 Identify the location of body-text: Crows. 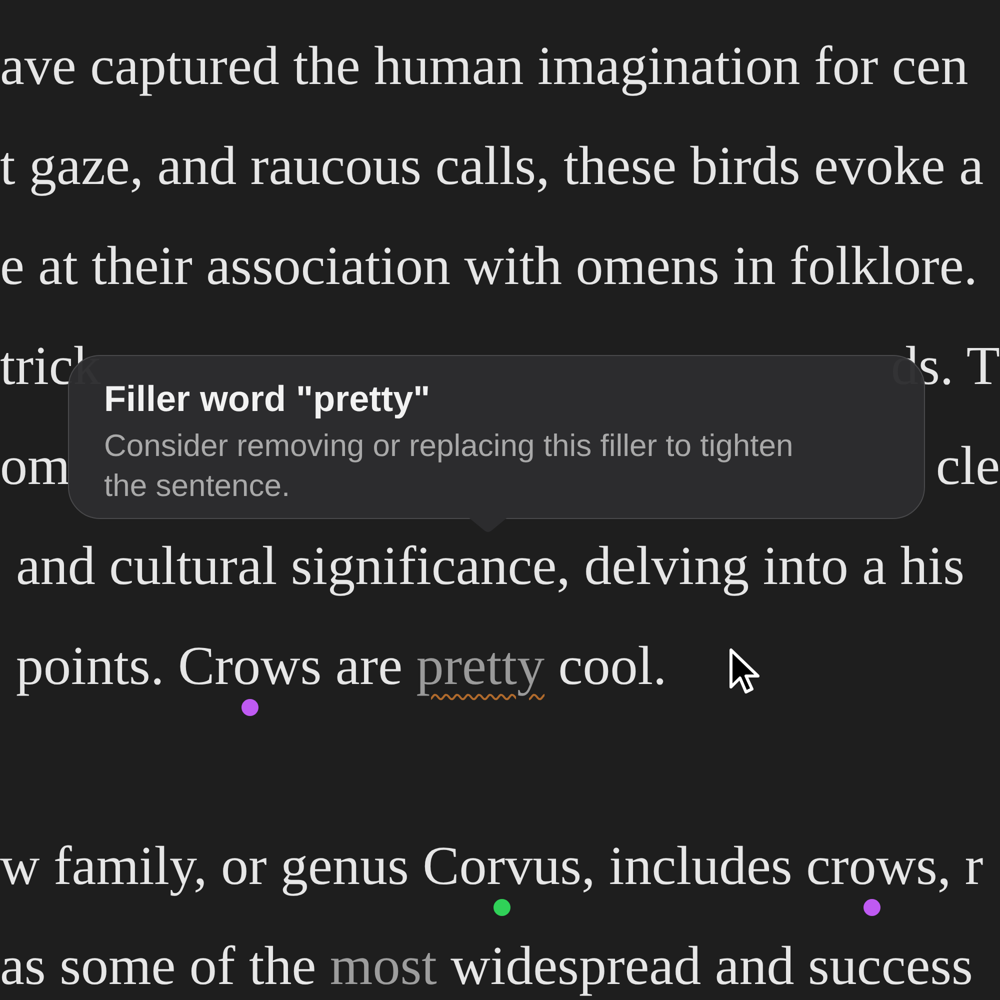
(250, 665).